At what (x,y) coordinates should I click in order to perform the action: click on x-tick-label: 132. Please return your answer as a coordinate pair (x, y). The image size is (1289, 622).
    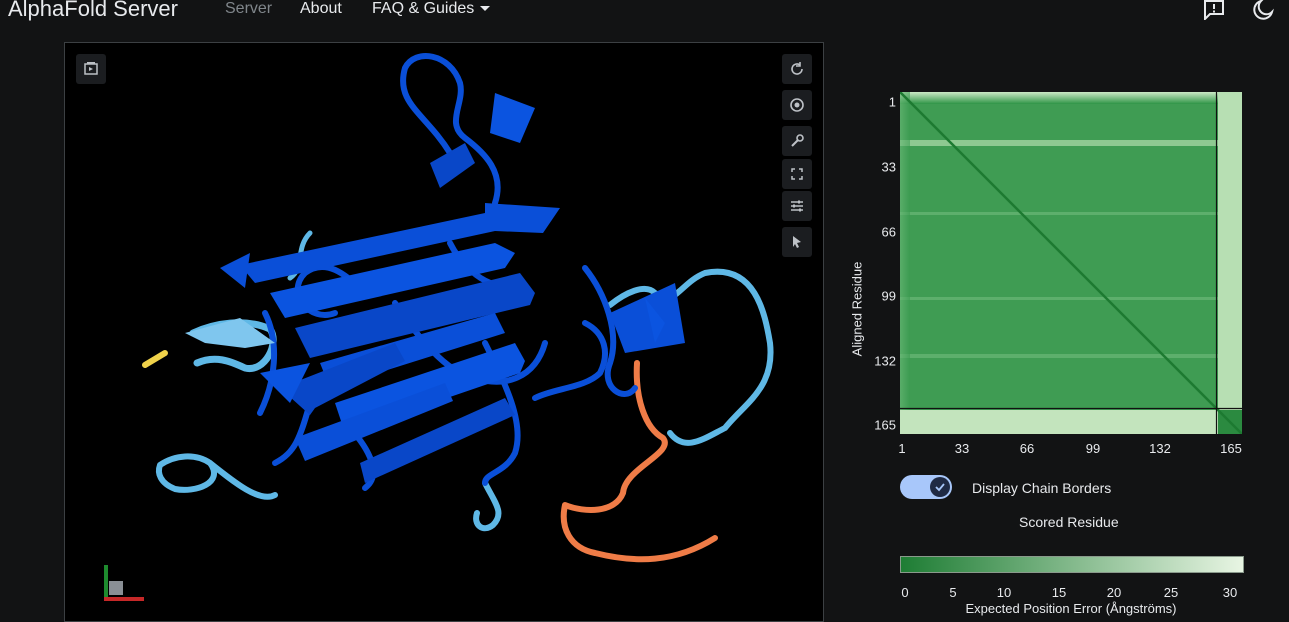
    Looking at the image, I should click on (1160, 448).